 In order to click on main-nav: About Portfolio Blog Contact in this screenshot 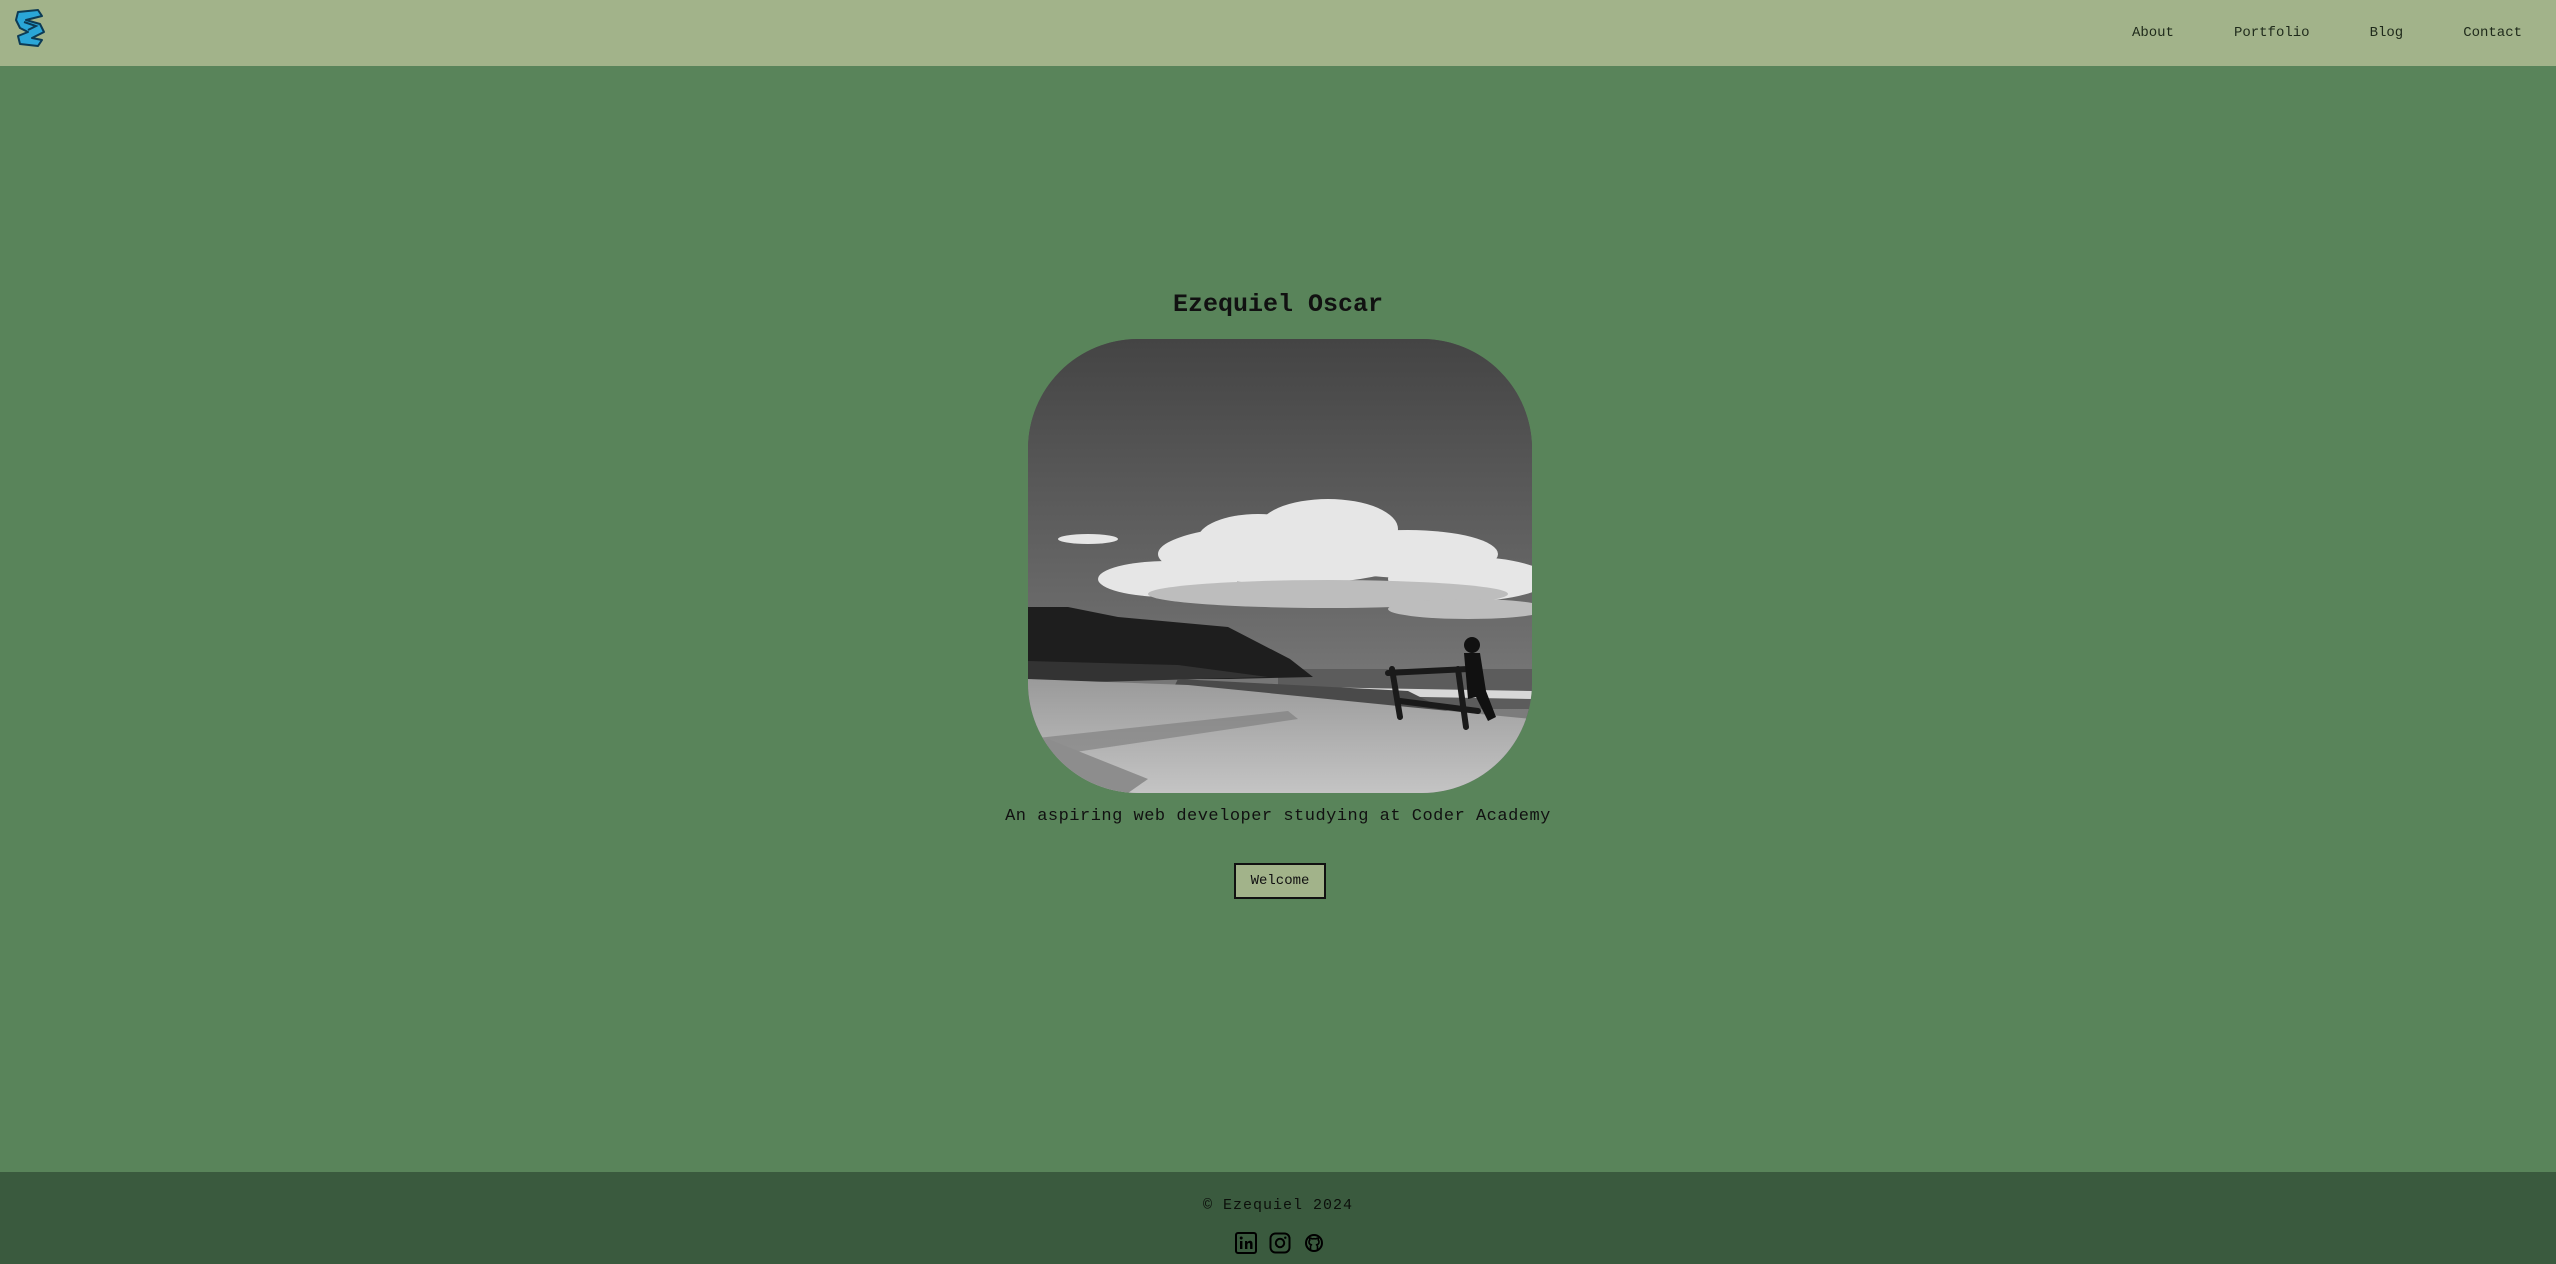, I will do `click(2344, 33)`.